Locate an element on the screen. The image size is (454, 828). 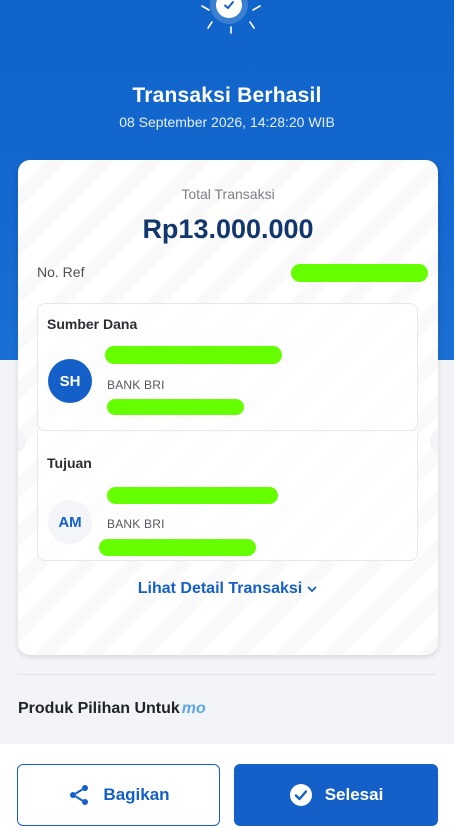
source-bank: BANK BRI is located at coordinates (136, 385).